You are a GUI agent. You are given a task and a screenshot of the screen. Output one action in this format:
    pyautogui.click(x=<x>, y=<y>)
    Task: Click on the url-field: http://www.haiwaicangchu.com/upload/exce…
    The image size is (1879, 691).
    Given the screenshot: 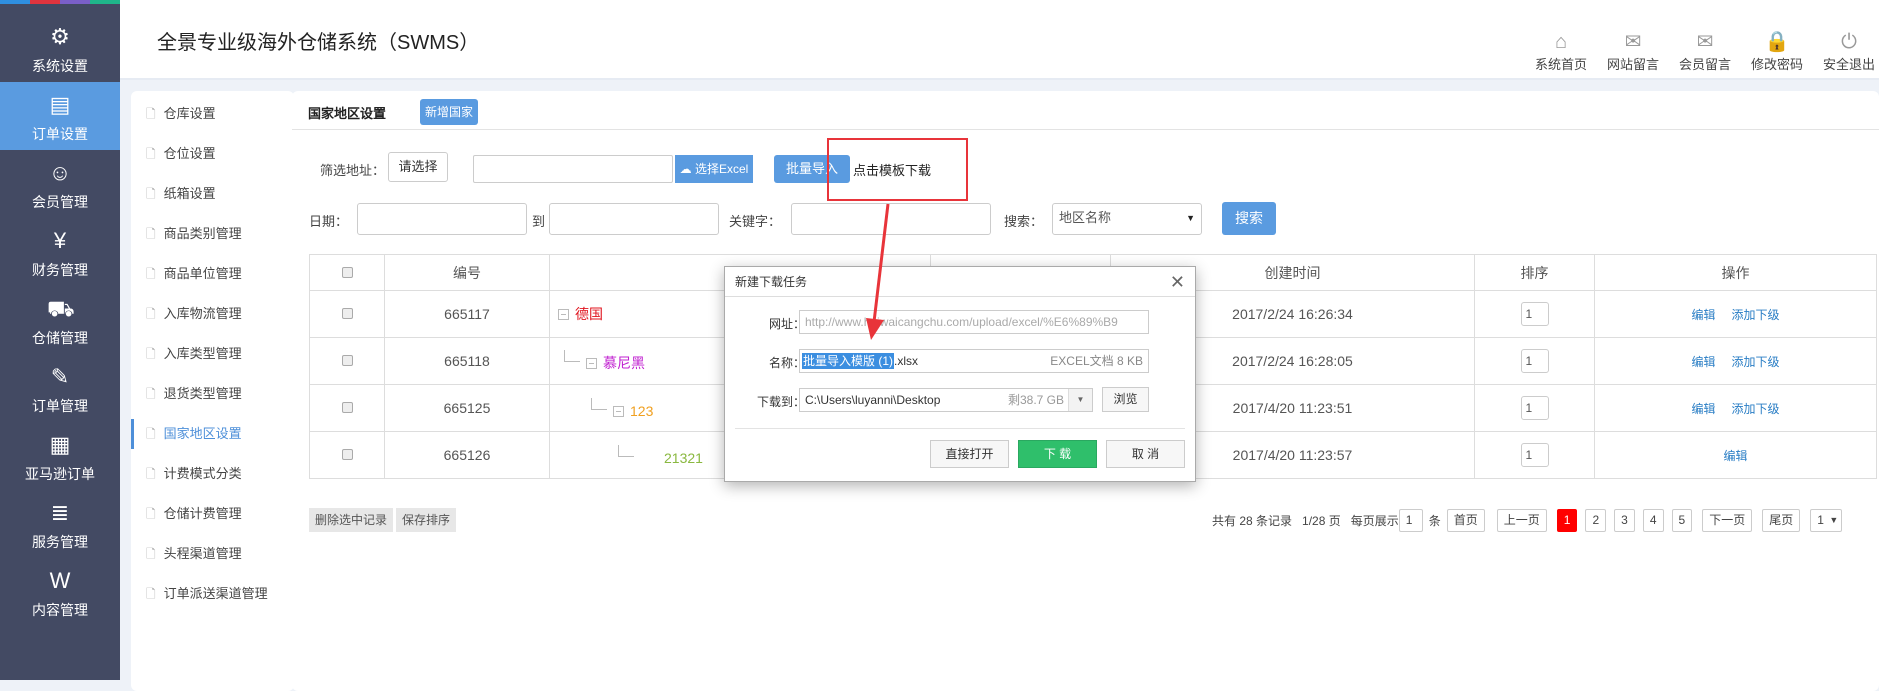 What is the action you would take?
    pyautogui.click(x=974, y=322)
    